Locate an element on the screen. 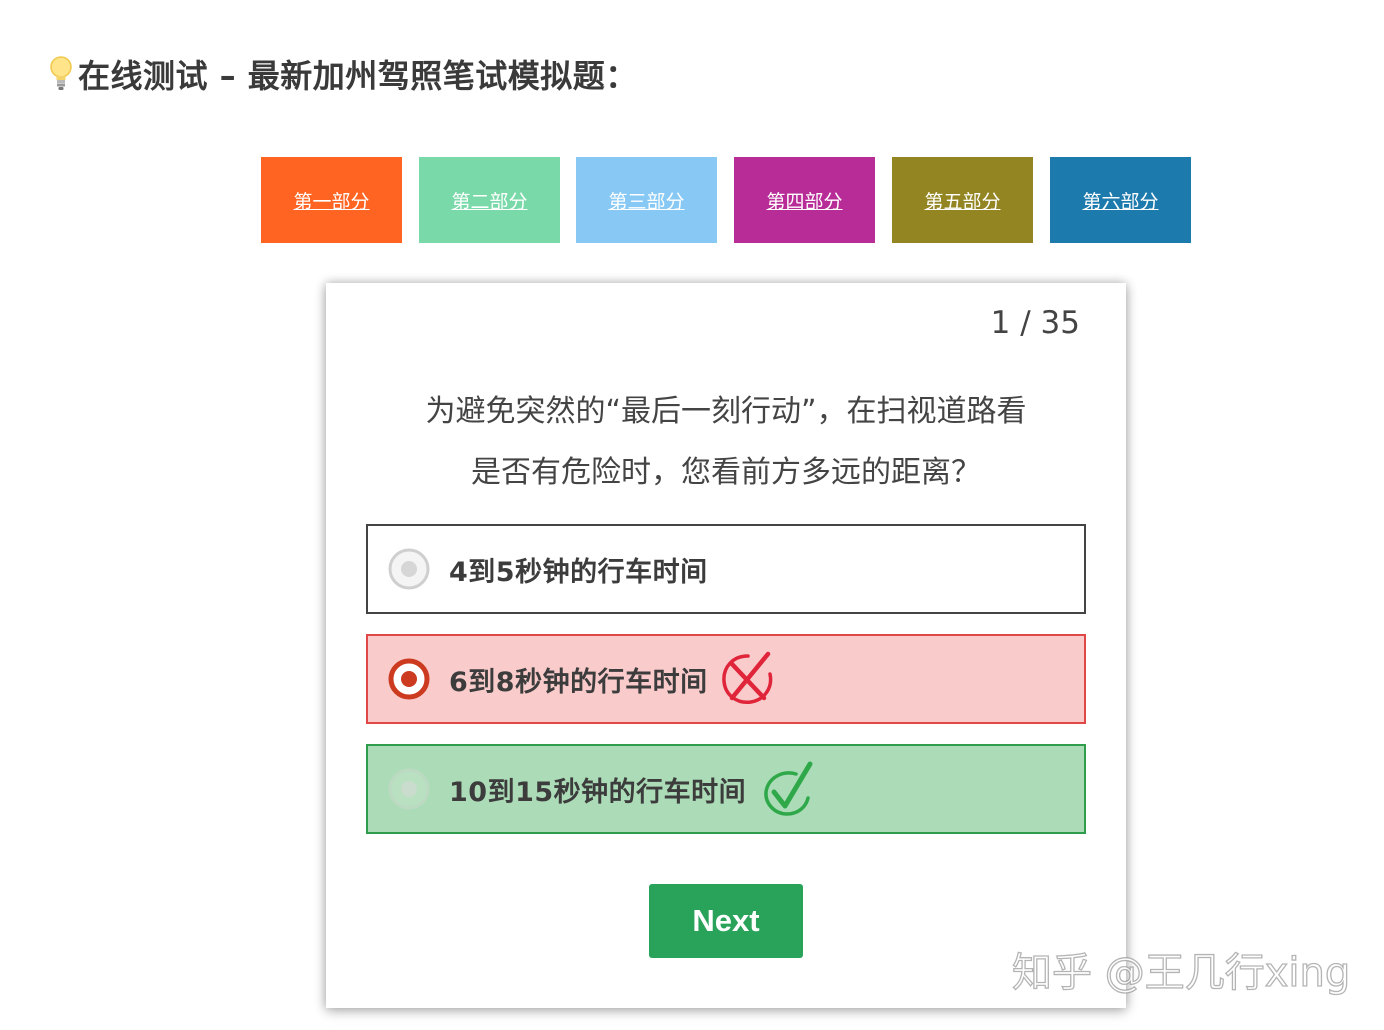 The height and width of the screenshot is (1030, 1384). option-label: 6到8秒钟的行车时间 is located at coordinates (578, 682).